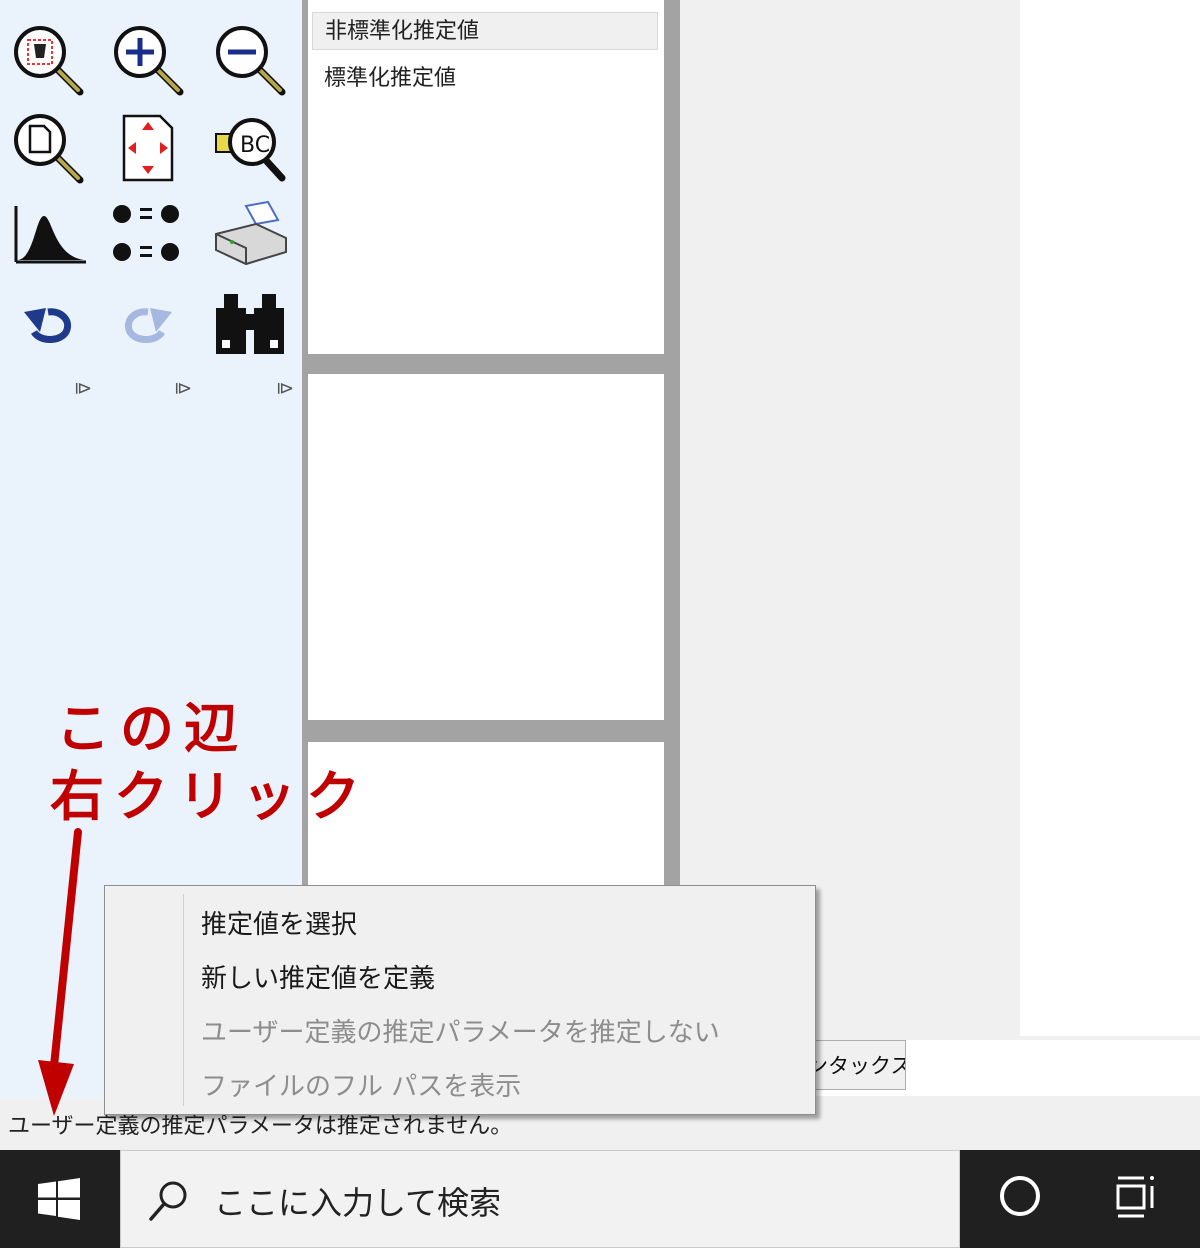 This screenshot has width=1200, height=1248. I want to click on drawing-canvas, so click(1110, 518).